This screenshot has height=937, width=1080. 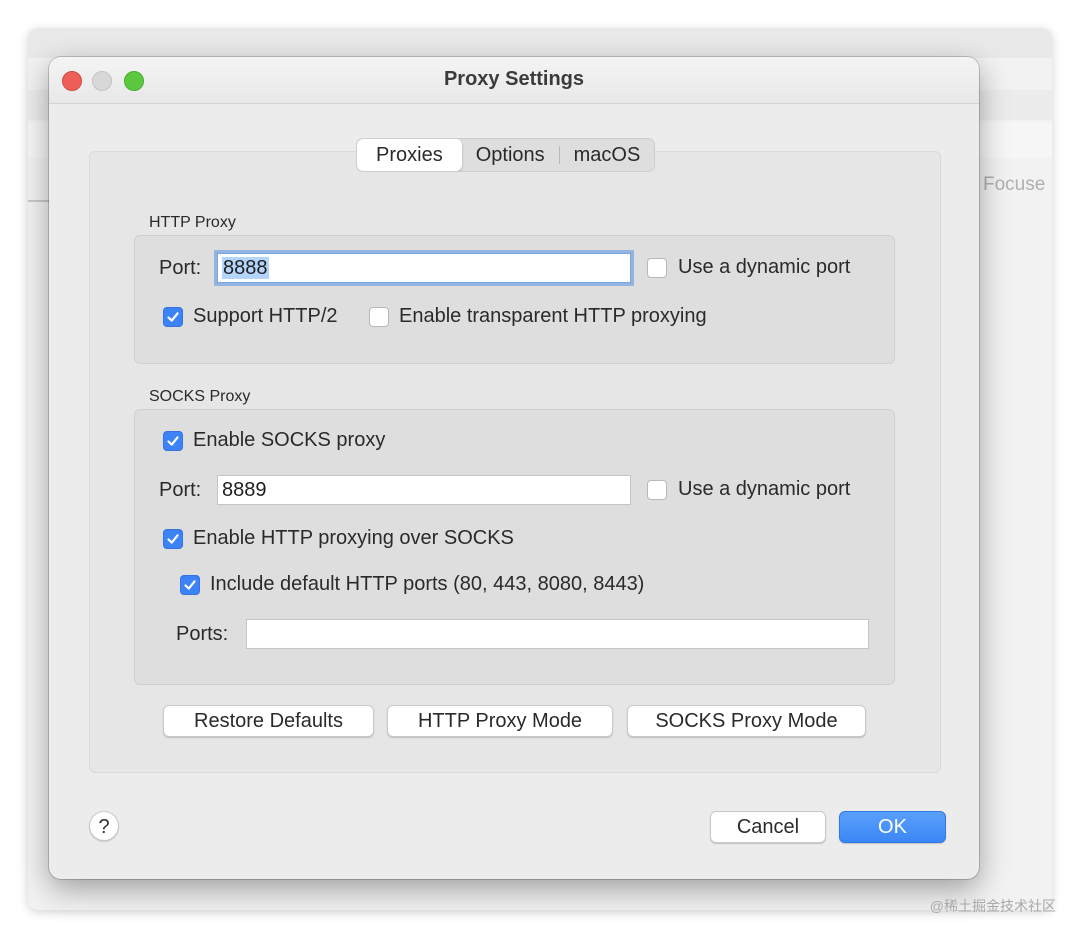 What do you see at coordinates (353, 538) in the screenshot?
I see `http-over-socks-label: Enable HTTP proxying over SOCKS` at bounding box center [353, 538].